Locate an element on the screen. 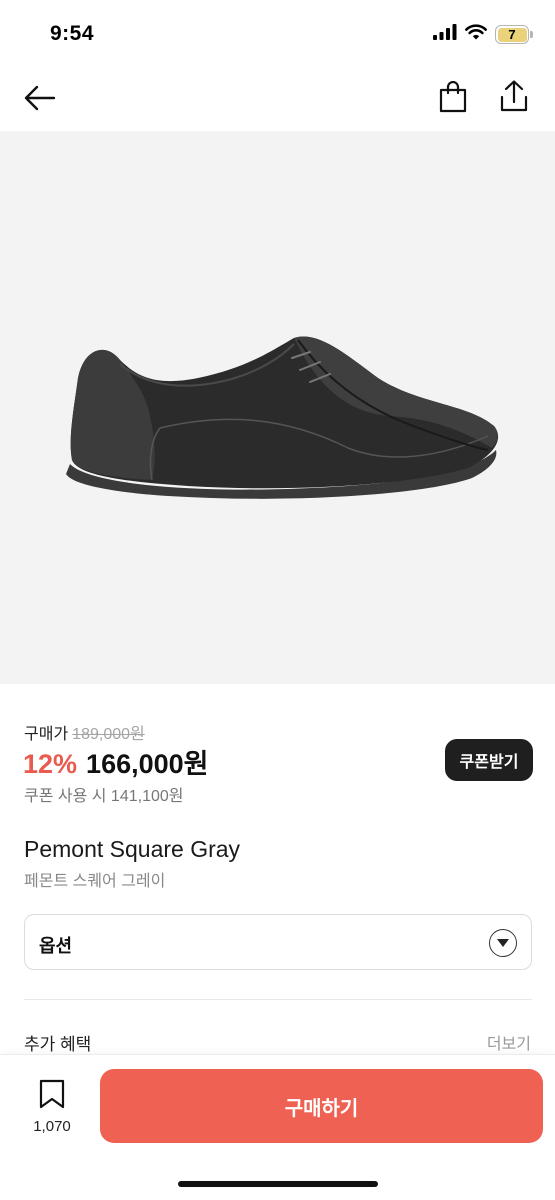 The image size is (555, 1200). back-button is located at coordinates (40, 100).